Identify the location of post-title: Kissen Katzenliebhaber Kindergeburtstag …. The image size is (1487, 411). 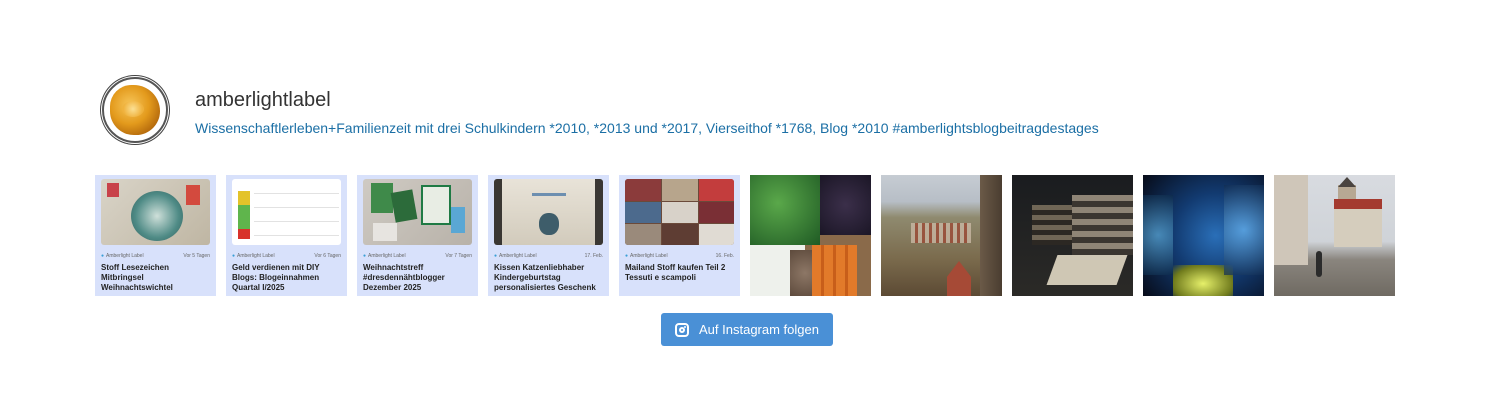
(545, 277).